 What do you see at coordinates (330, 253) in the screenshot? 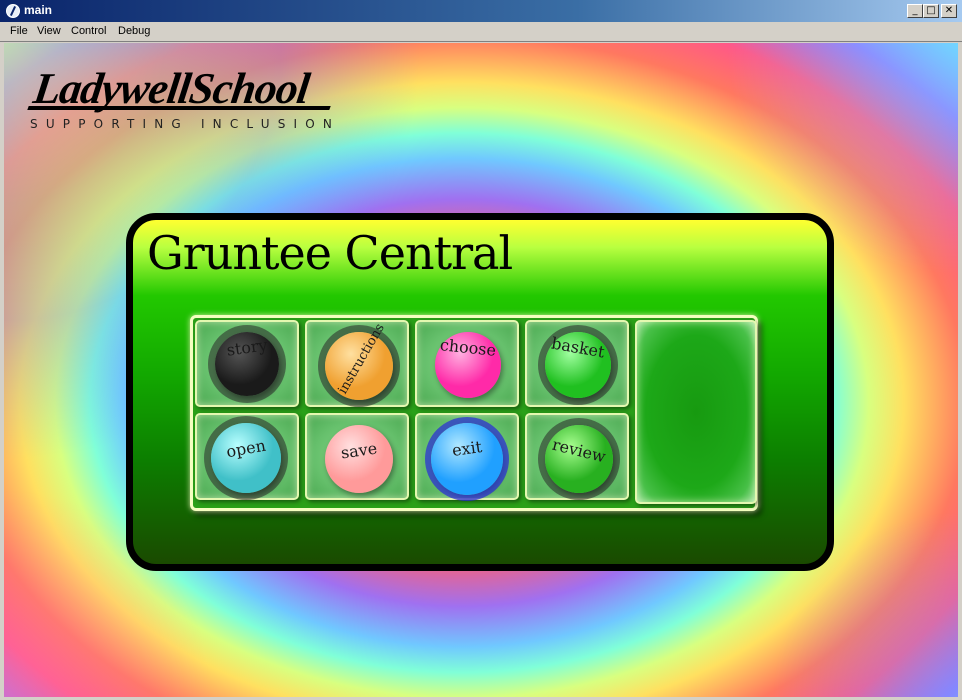
I see `panel-title: Gruntee Central` at bounding box center [330, 253].